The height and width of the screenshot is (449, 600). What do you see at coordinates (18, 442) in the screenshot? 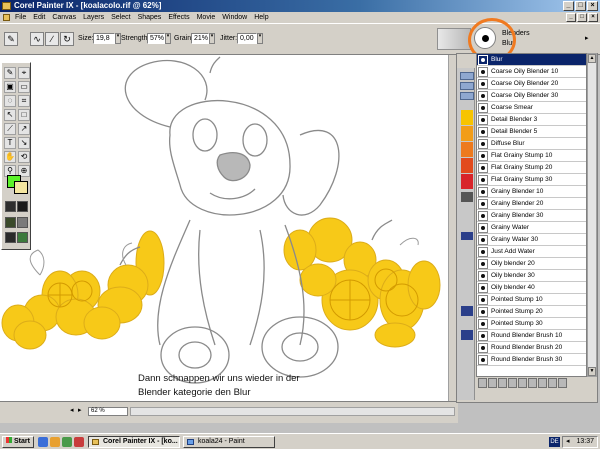
I see `start-button: Start` at bounding box center [18, 442].